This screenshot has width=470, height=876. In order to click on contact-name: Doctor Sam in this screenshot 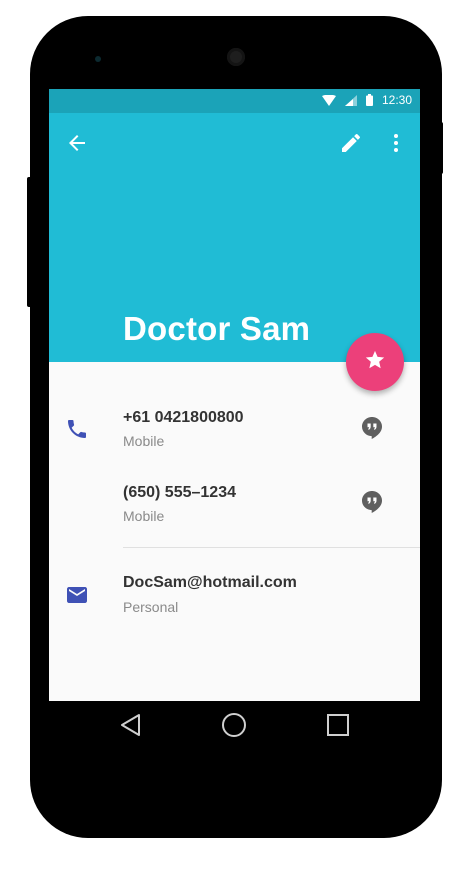, I will do `click(217, 328)`.